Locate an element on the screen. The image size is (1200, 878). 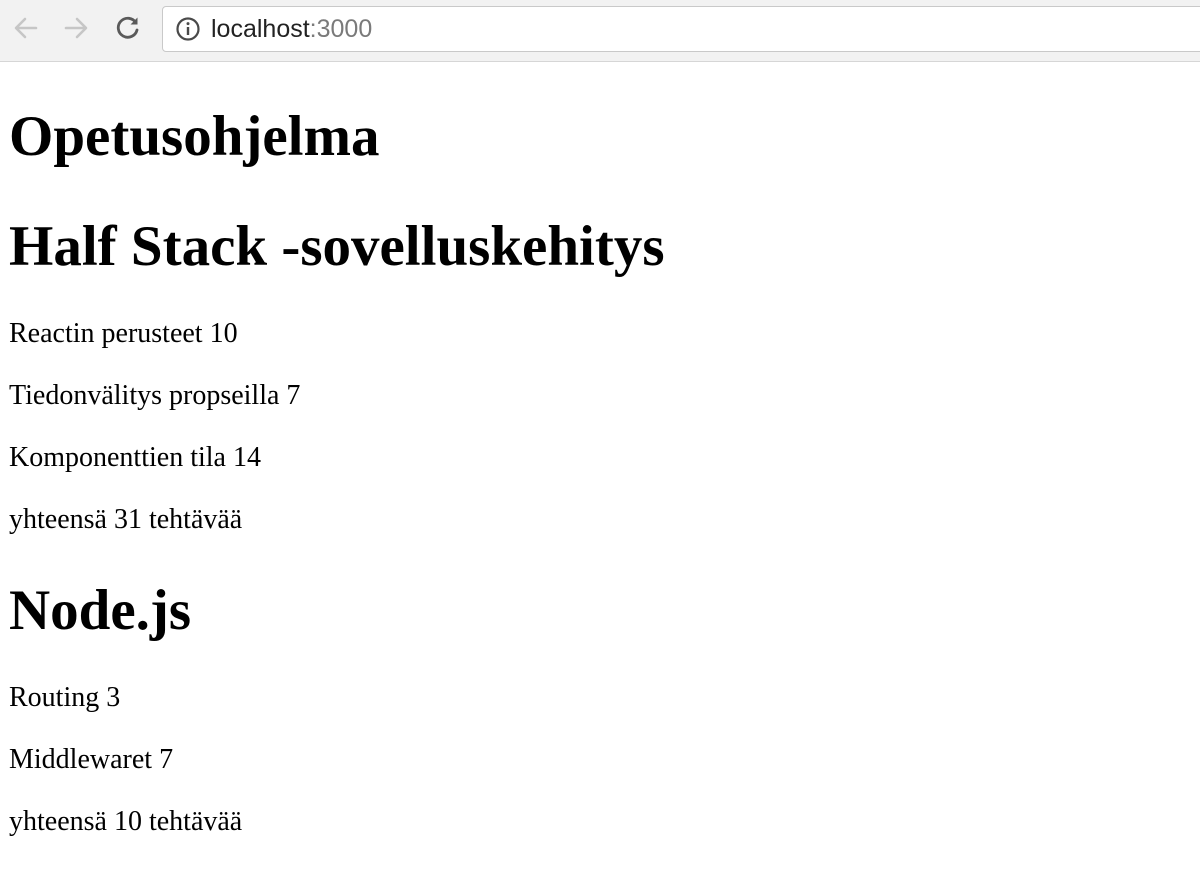
arrow-right-icon is located at coordinates (76, 28).